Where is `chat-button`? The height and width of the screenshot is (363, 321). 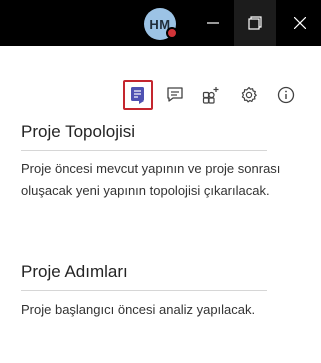
chat-button is located at coordinates (175, 95).